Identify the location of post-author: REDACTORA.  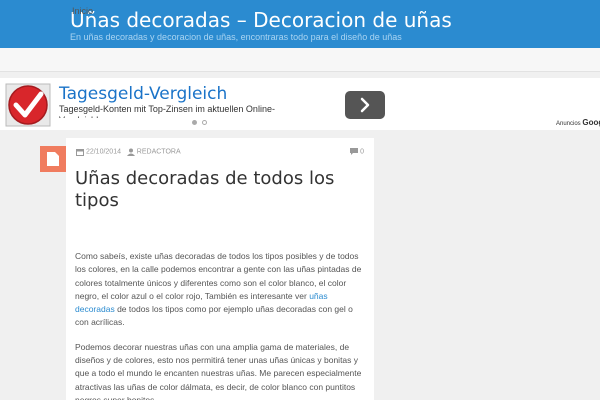
(159, 152).